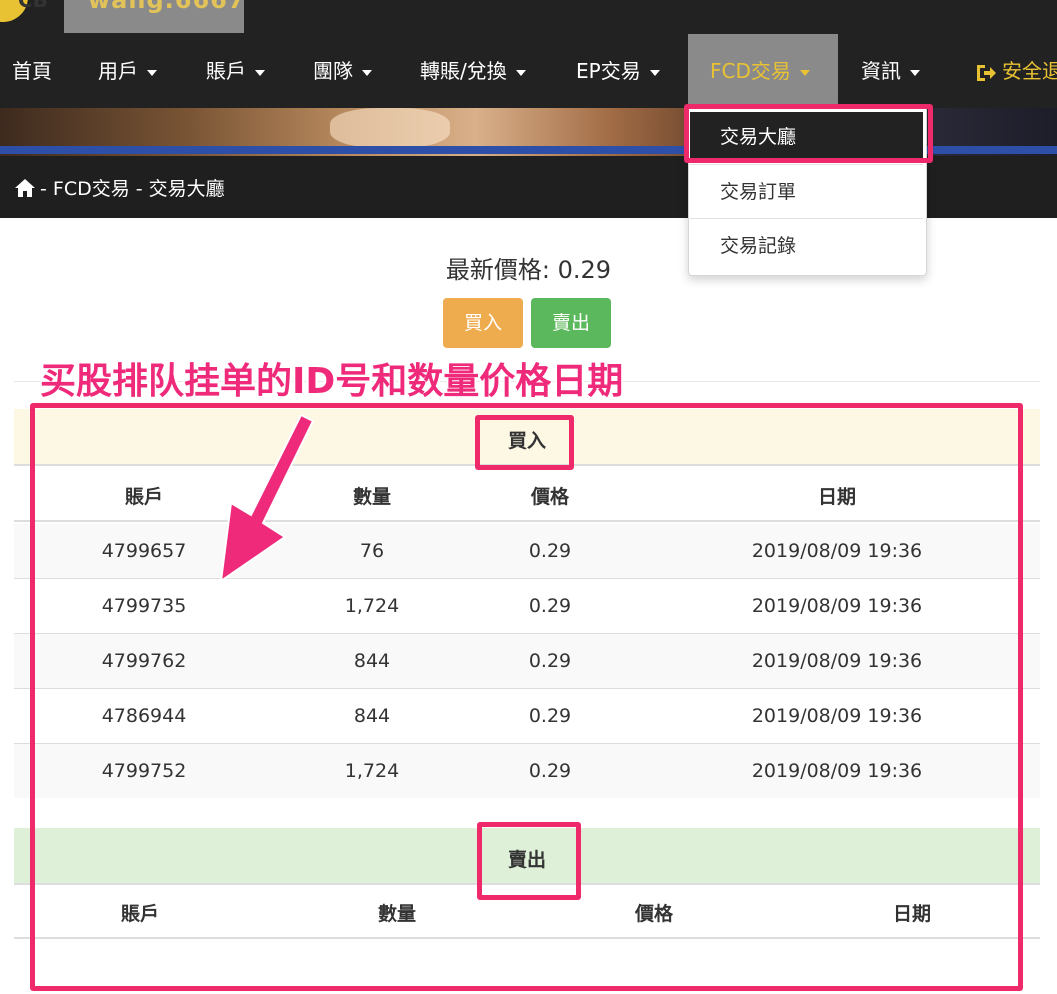 This screenshot has height=994, width=1057. Describe the element at coordinates (25, 188) in the screenshot. I see `home-icon` at that location.